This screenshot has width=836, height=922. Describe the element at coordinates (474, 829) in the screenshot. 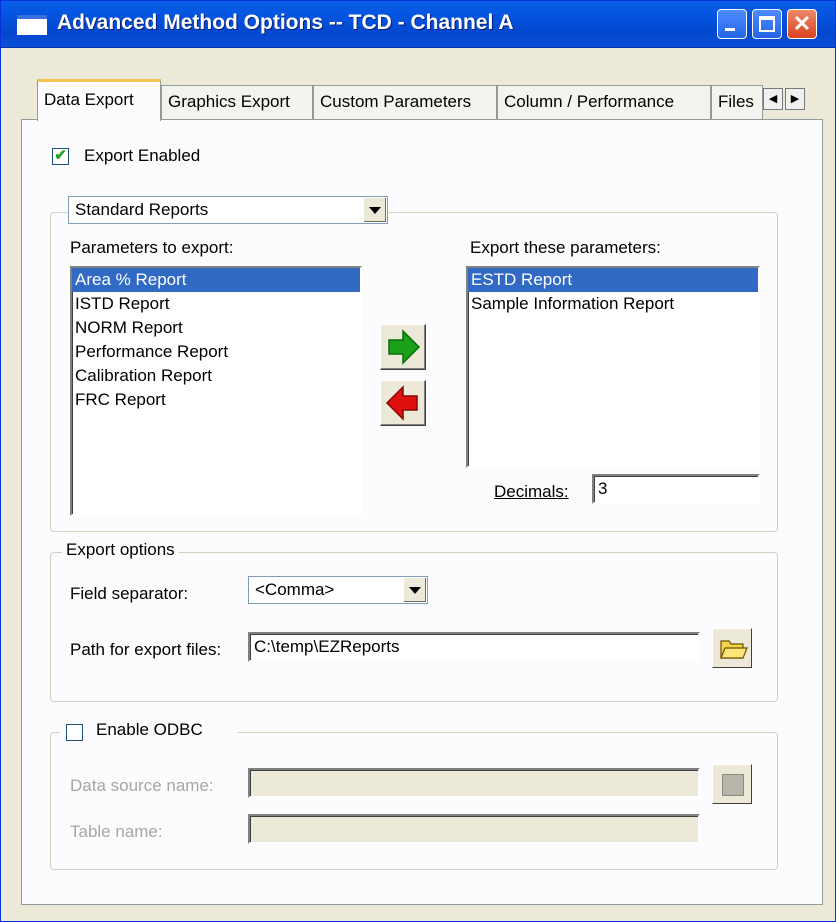

I see `table-name-input` at that location.